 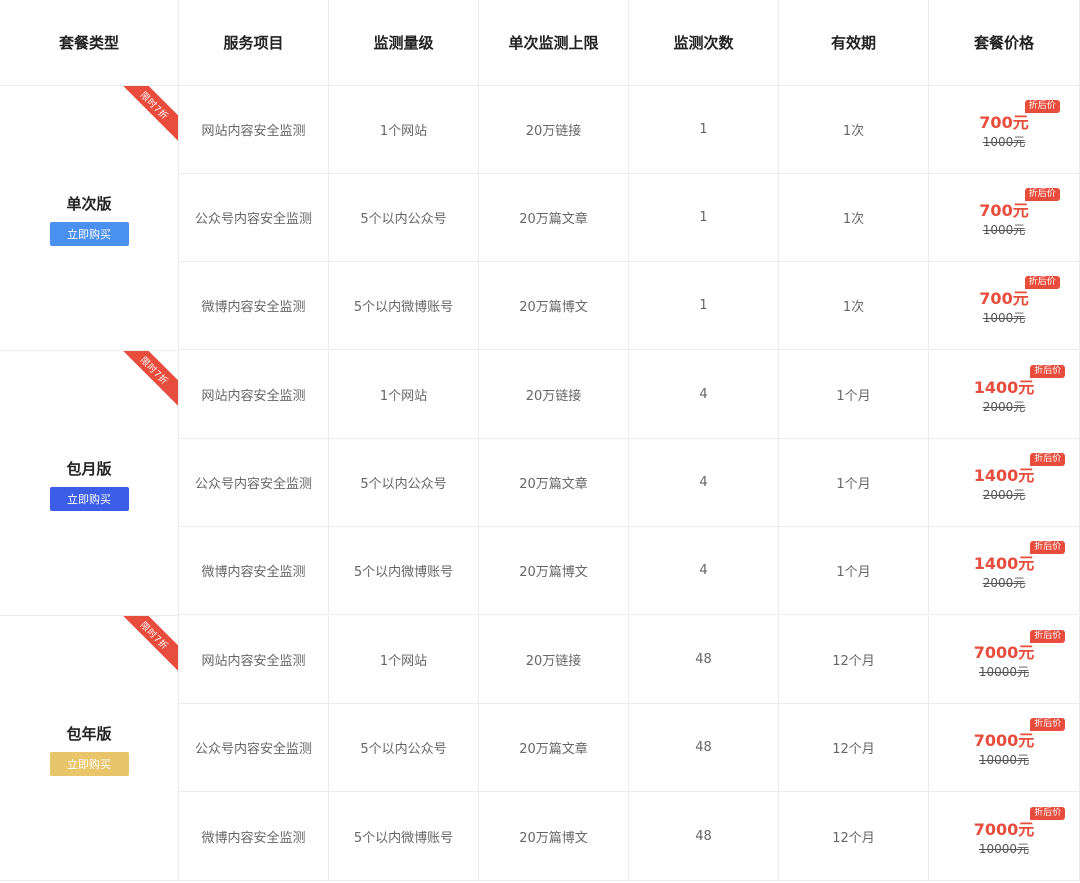 What do you see at coordinates (554, 43) in the screenshot?
I see `header-limit: 单次监测上限` at bounding box center [554, 43].